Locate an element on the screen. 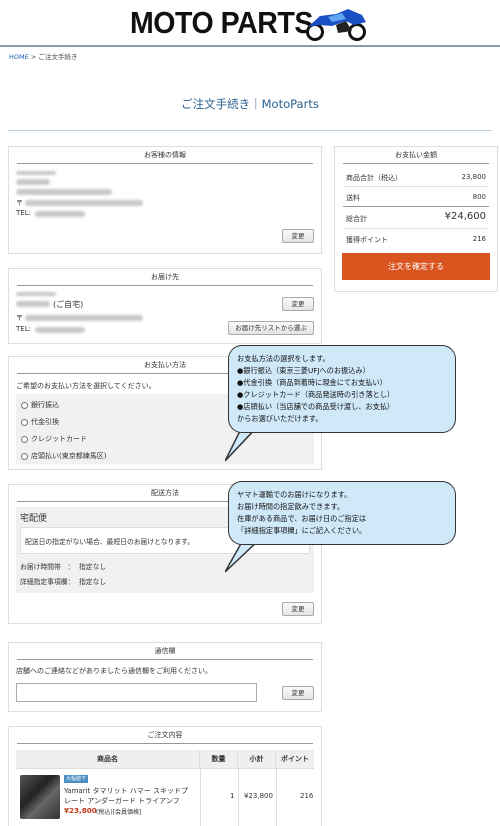  callout-line: お届け時間の指定飲みできます。 is located at coordinates (291, 506).